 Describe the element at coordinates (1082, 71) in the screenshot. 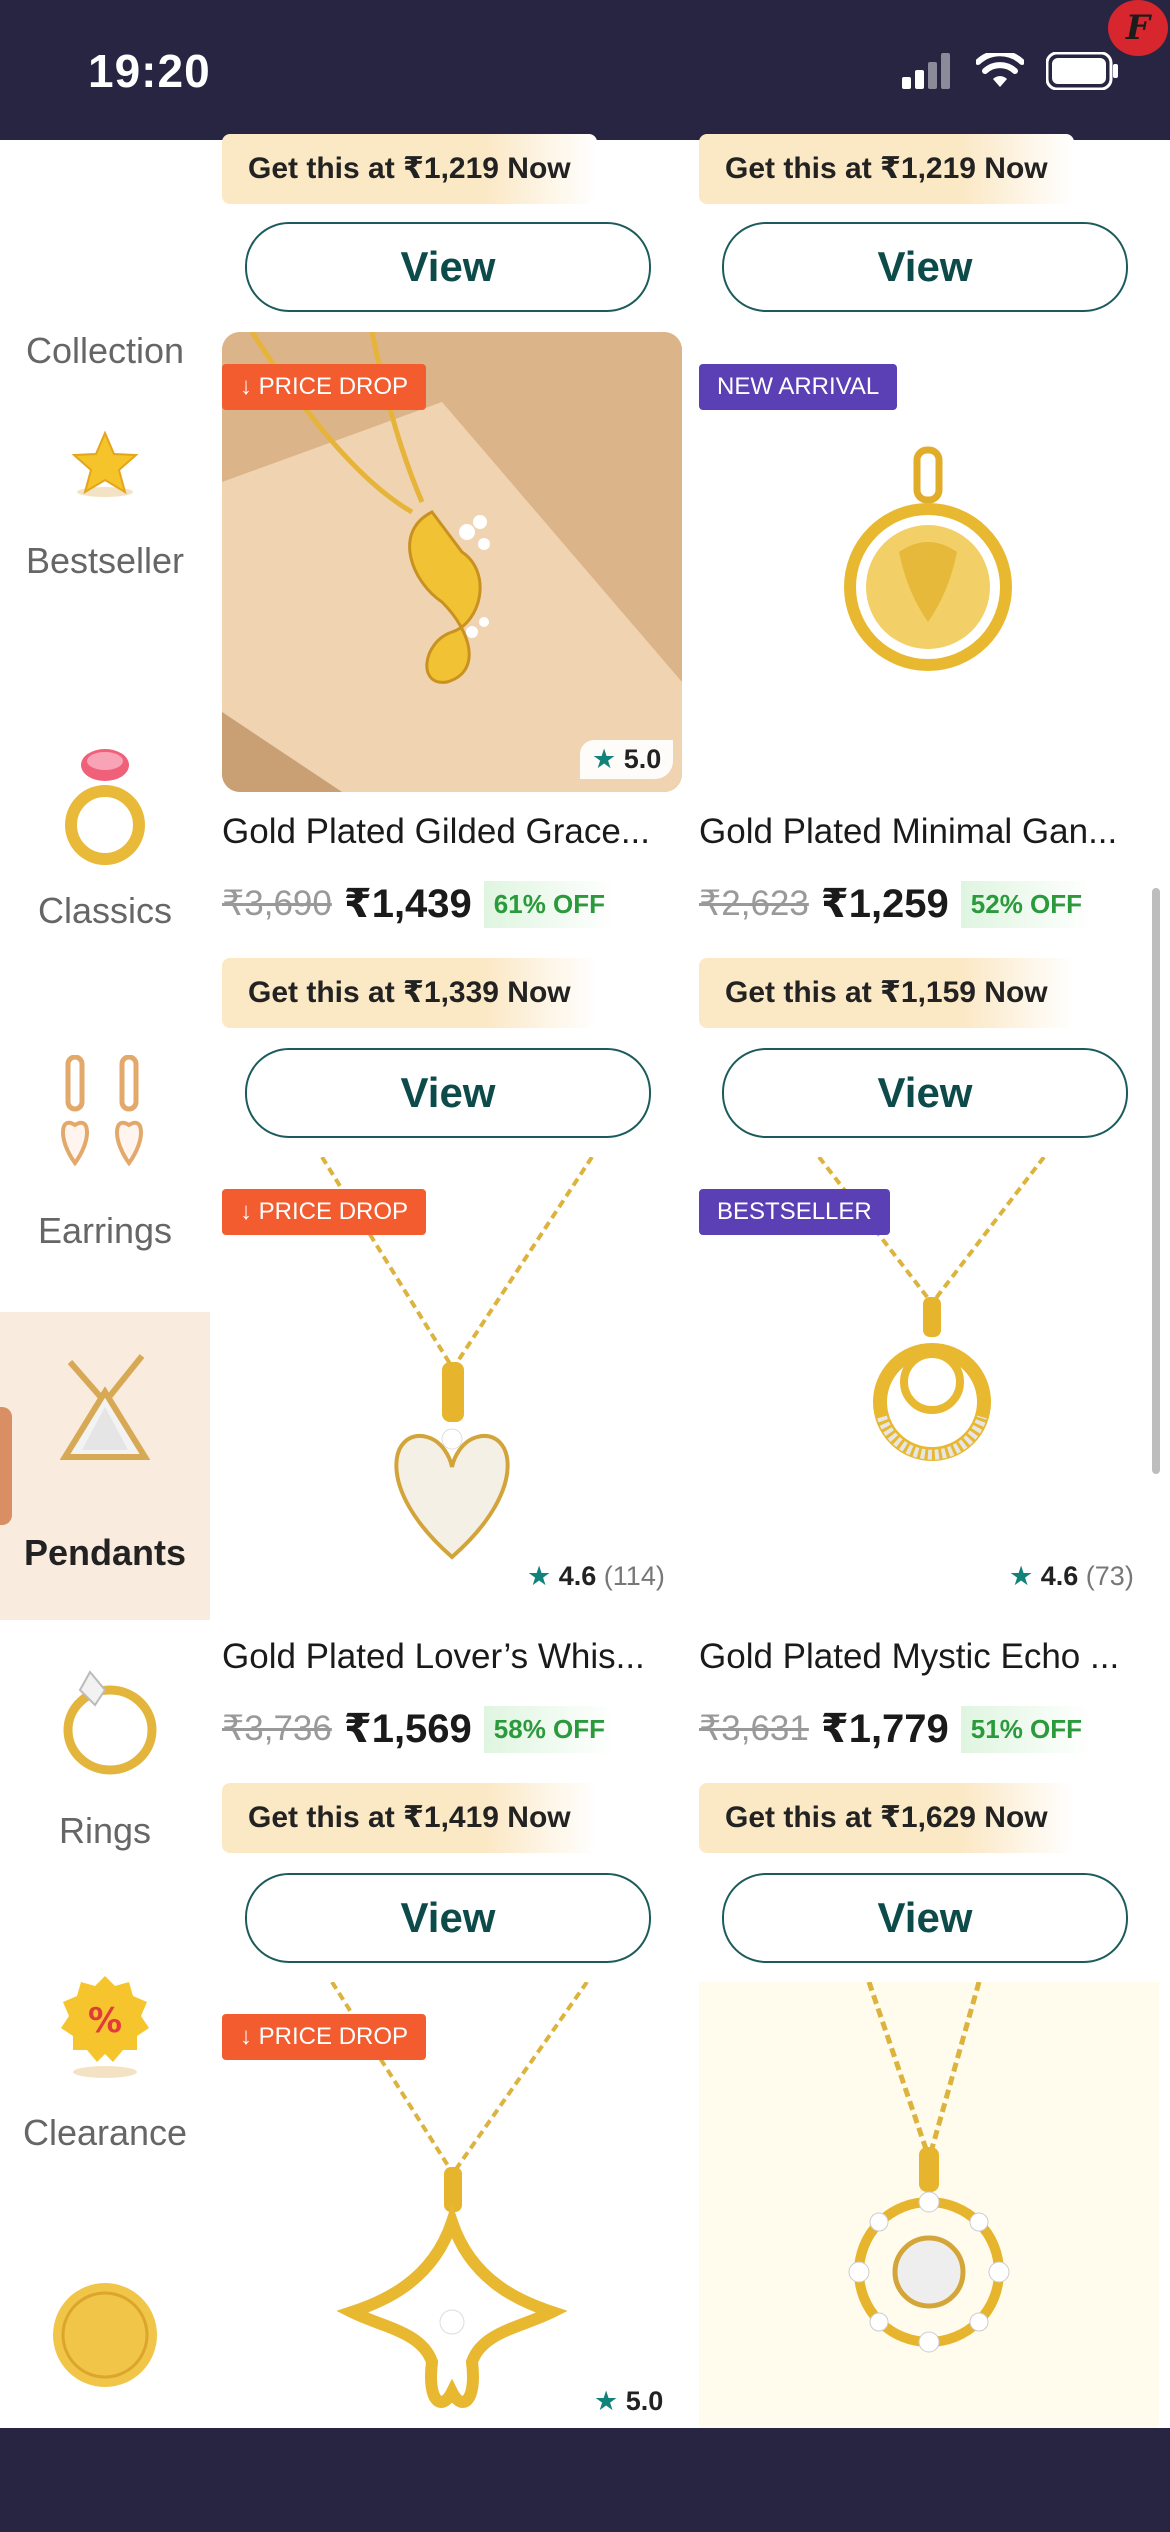

I see `battery-icon` at that location.